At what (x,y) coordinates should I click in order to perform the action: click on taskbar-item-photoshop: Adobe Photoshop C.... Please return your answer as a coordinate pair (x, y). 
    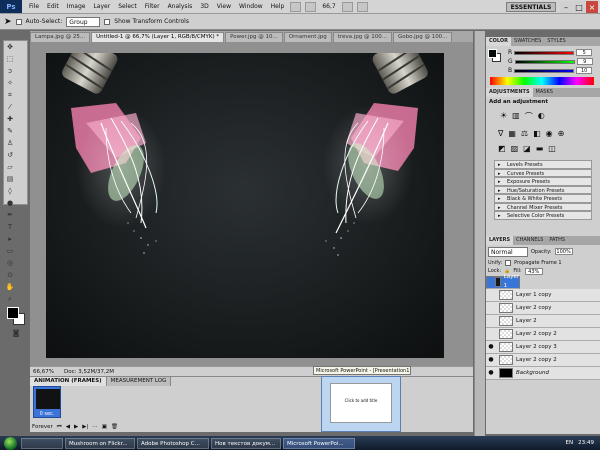
    Looking at the image, I should click on (173, 443).